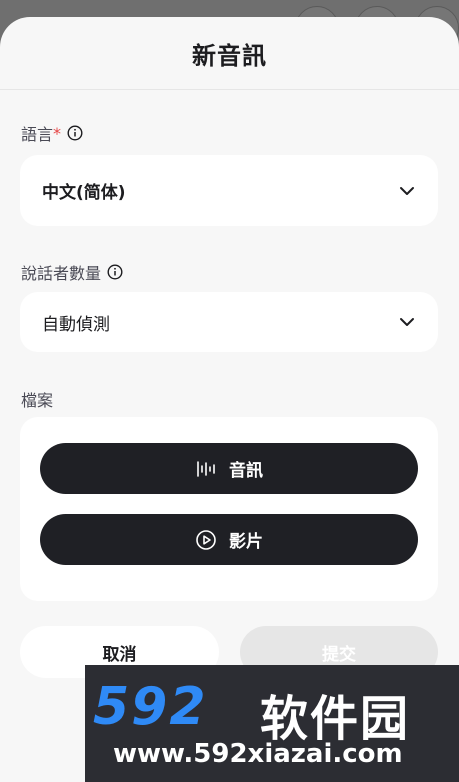  What do you see at coordinates (57, 133) in the screenshot?
I see `required-mark: *` at bounding box center [57, 133].